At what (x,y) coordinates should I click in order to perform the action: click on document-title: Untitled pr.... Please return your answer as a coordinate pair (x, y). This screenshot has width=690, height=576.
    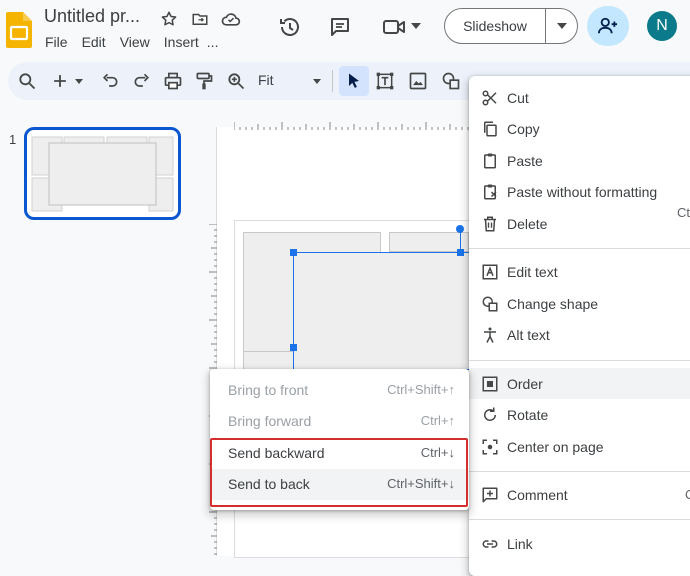
    Looking at the image, I should click on (92, 16).